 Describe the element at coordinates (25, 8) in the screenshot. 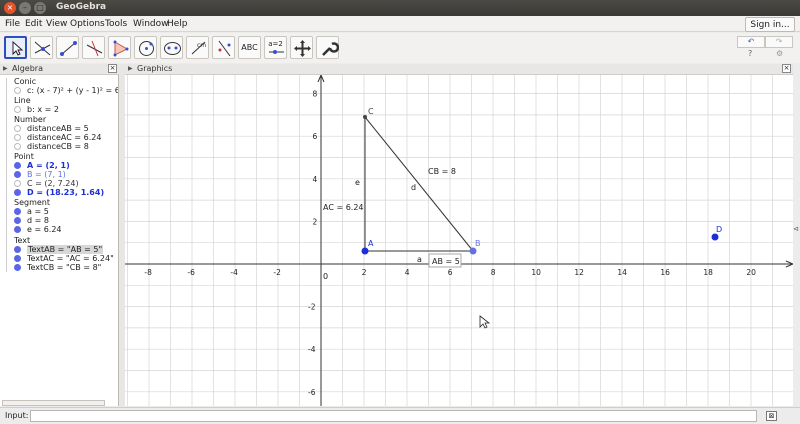

I see `window-minimize-button: –` at that location.